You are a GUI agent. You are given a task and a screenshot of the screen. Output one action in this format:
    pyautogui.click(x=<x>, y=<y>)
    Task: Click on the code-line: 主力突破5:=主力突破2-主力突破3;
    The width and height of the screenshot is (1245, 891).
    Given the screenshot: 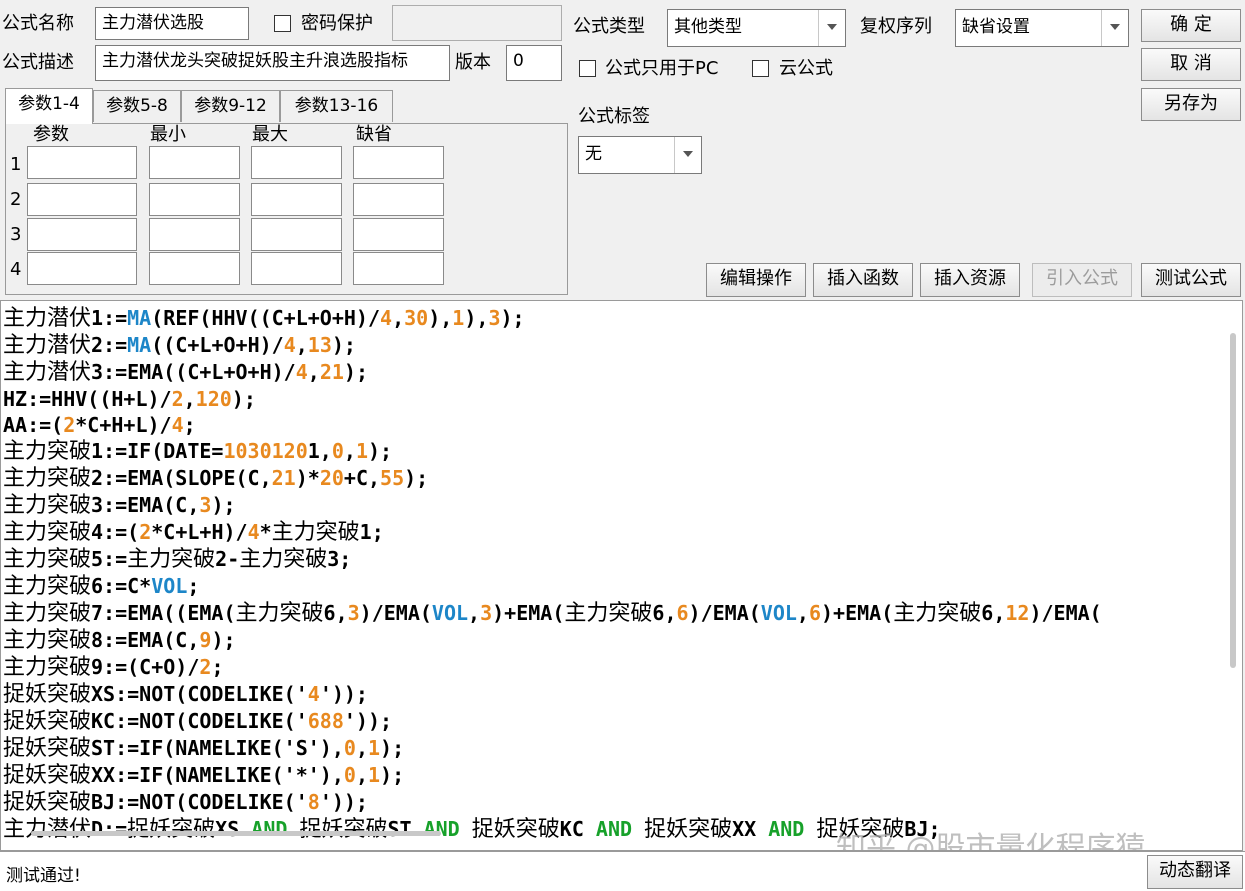 What is the action you would take?
    pyautogui.click(x=552, y=559)
    